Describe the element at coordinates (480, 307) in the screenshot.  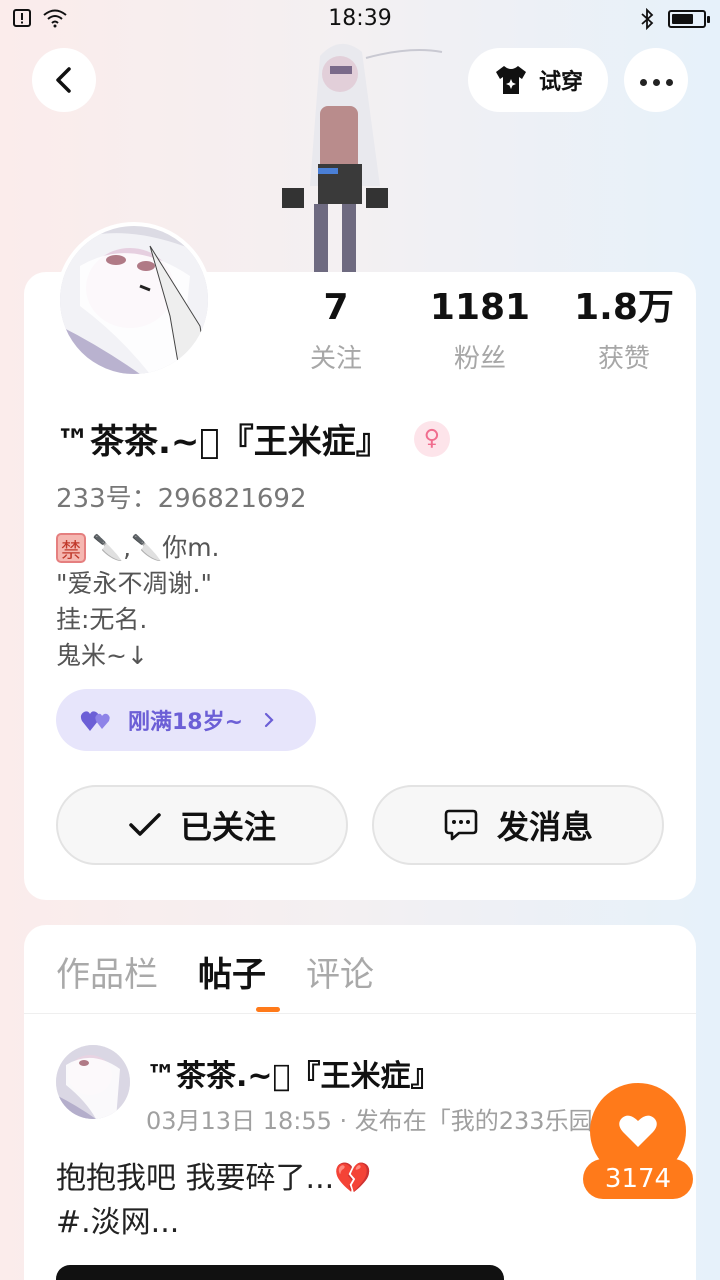
I see `stat-followers-value: 1181` at that location.